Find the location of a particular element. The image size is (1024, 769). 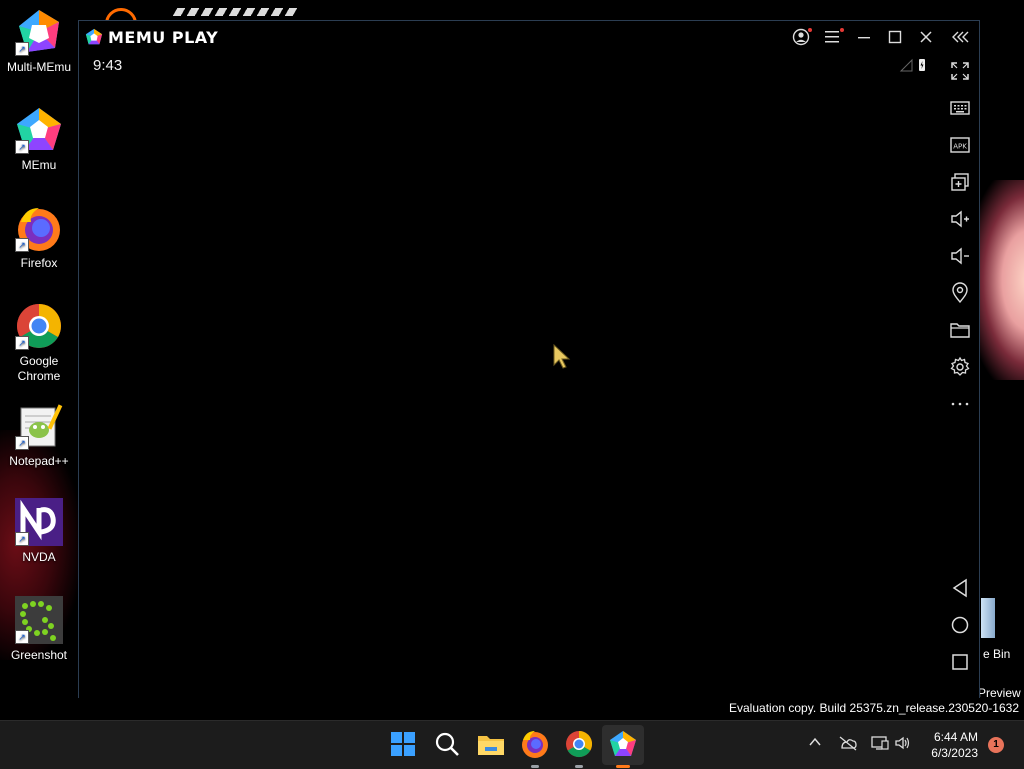

volume-down-button is located at coordinates (960, 256).